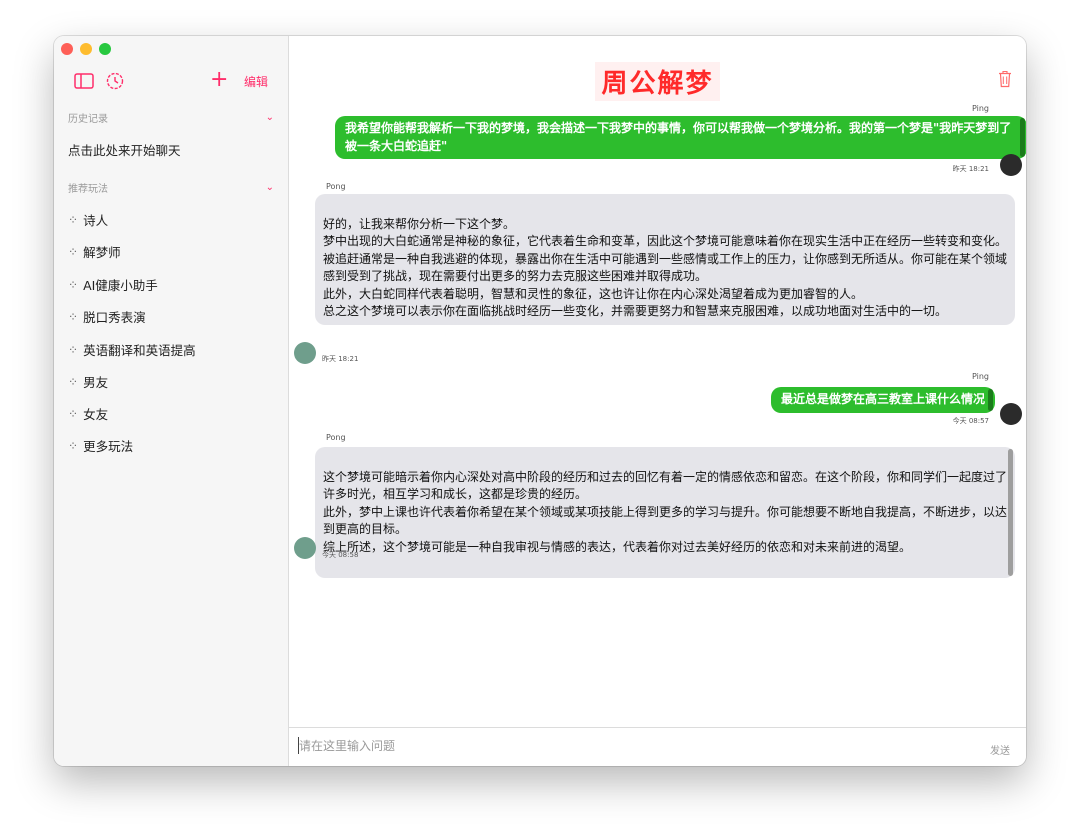 This screenshot has width=1080, height=837. Describe the element at coordinates (139, 350) in the screenshot. I see `sidebar-item-label: 英语翻译和英语提高` at that location.